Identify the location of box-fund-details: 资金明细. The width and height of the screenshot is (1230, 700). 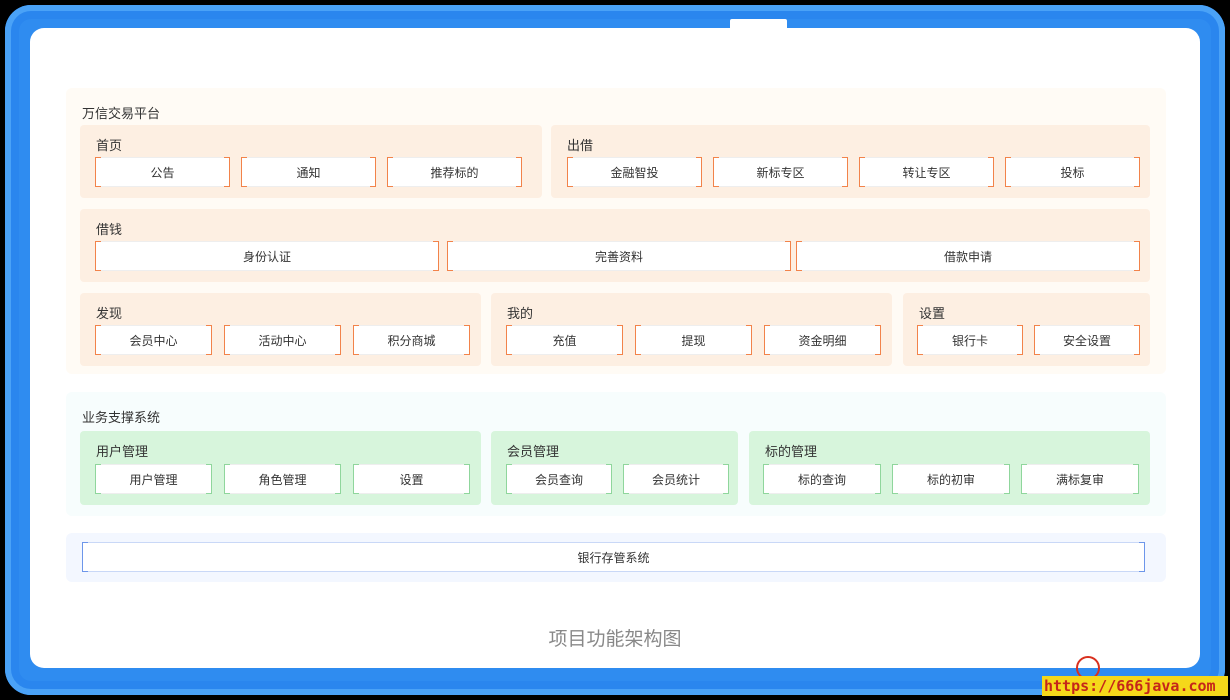
(822, 340).